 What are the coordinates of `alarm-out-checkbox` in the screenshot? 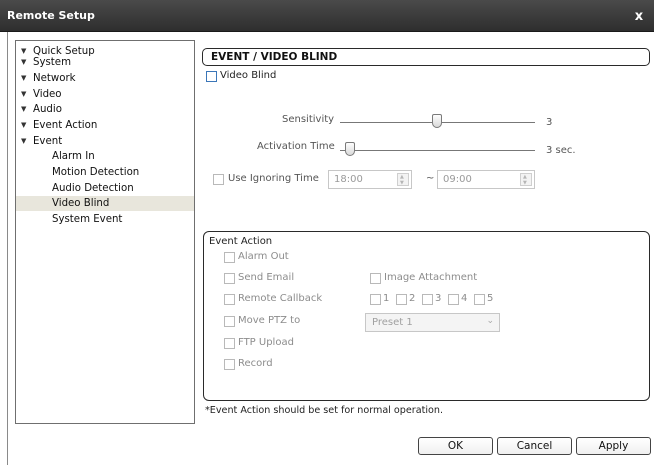 It's located at (229, 257).